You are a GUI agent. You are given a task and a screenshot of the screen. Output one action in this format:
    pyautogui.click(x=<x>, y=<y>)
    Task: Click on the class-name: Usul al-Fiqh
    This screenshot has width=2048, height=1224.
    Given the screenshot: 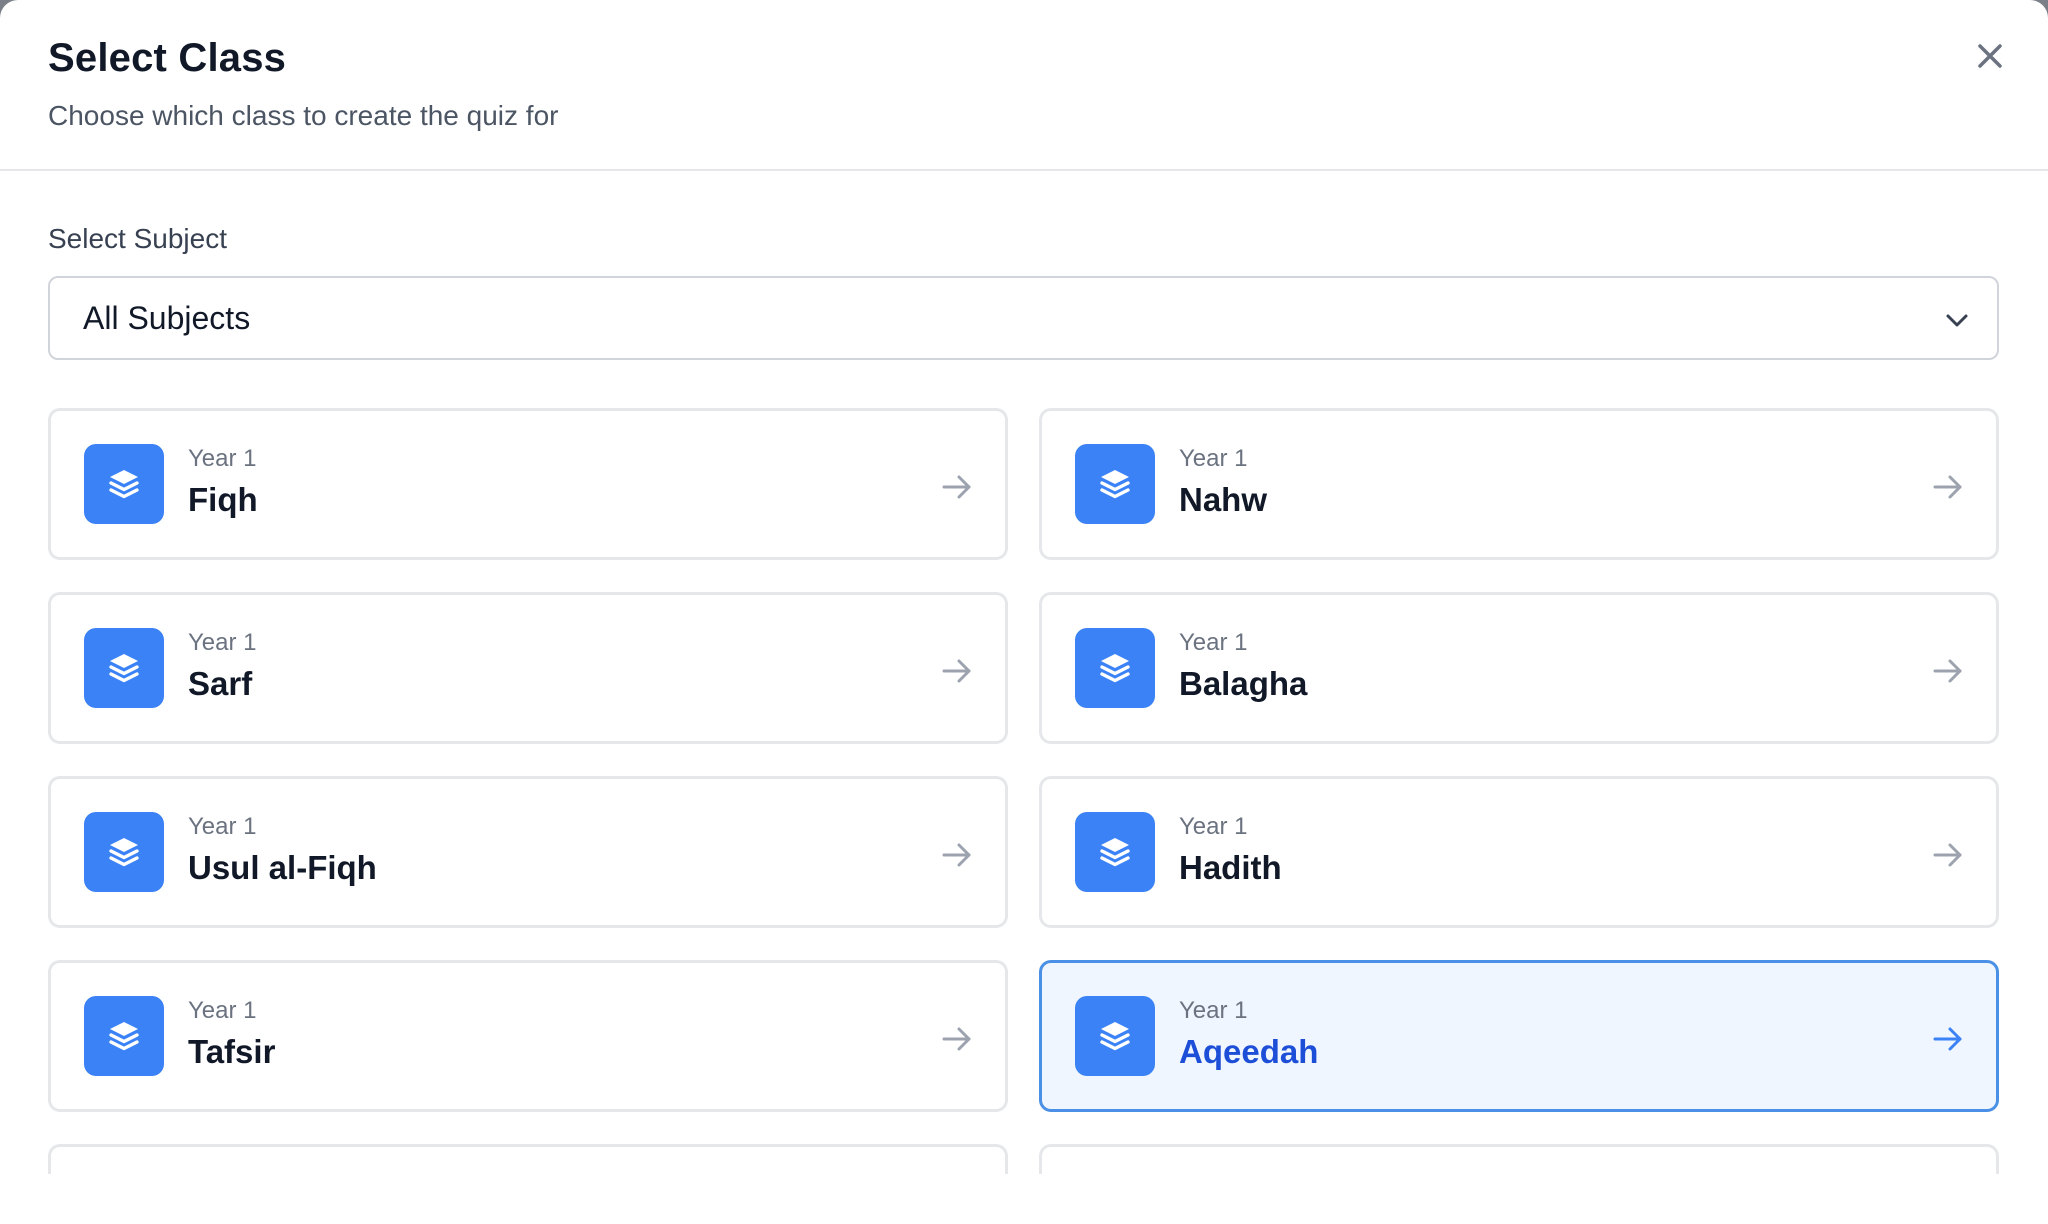 What is the action you would take?
    pyautogui.click(x=282, y=867)
    